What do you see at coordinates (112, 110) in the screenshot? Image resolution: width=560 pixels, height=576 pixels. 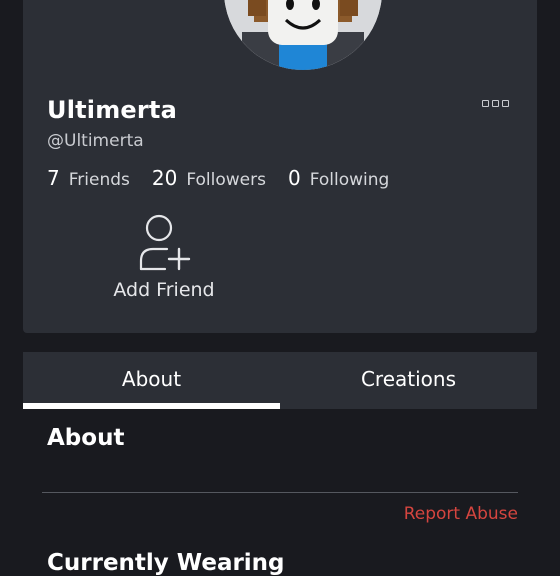 I see `display-name: Ultimerta` at bounding box center [112, 110].